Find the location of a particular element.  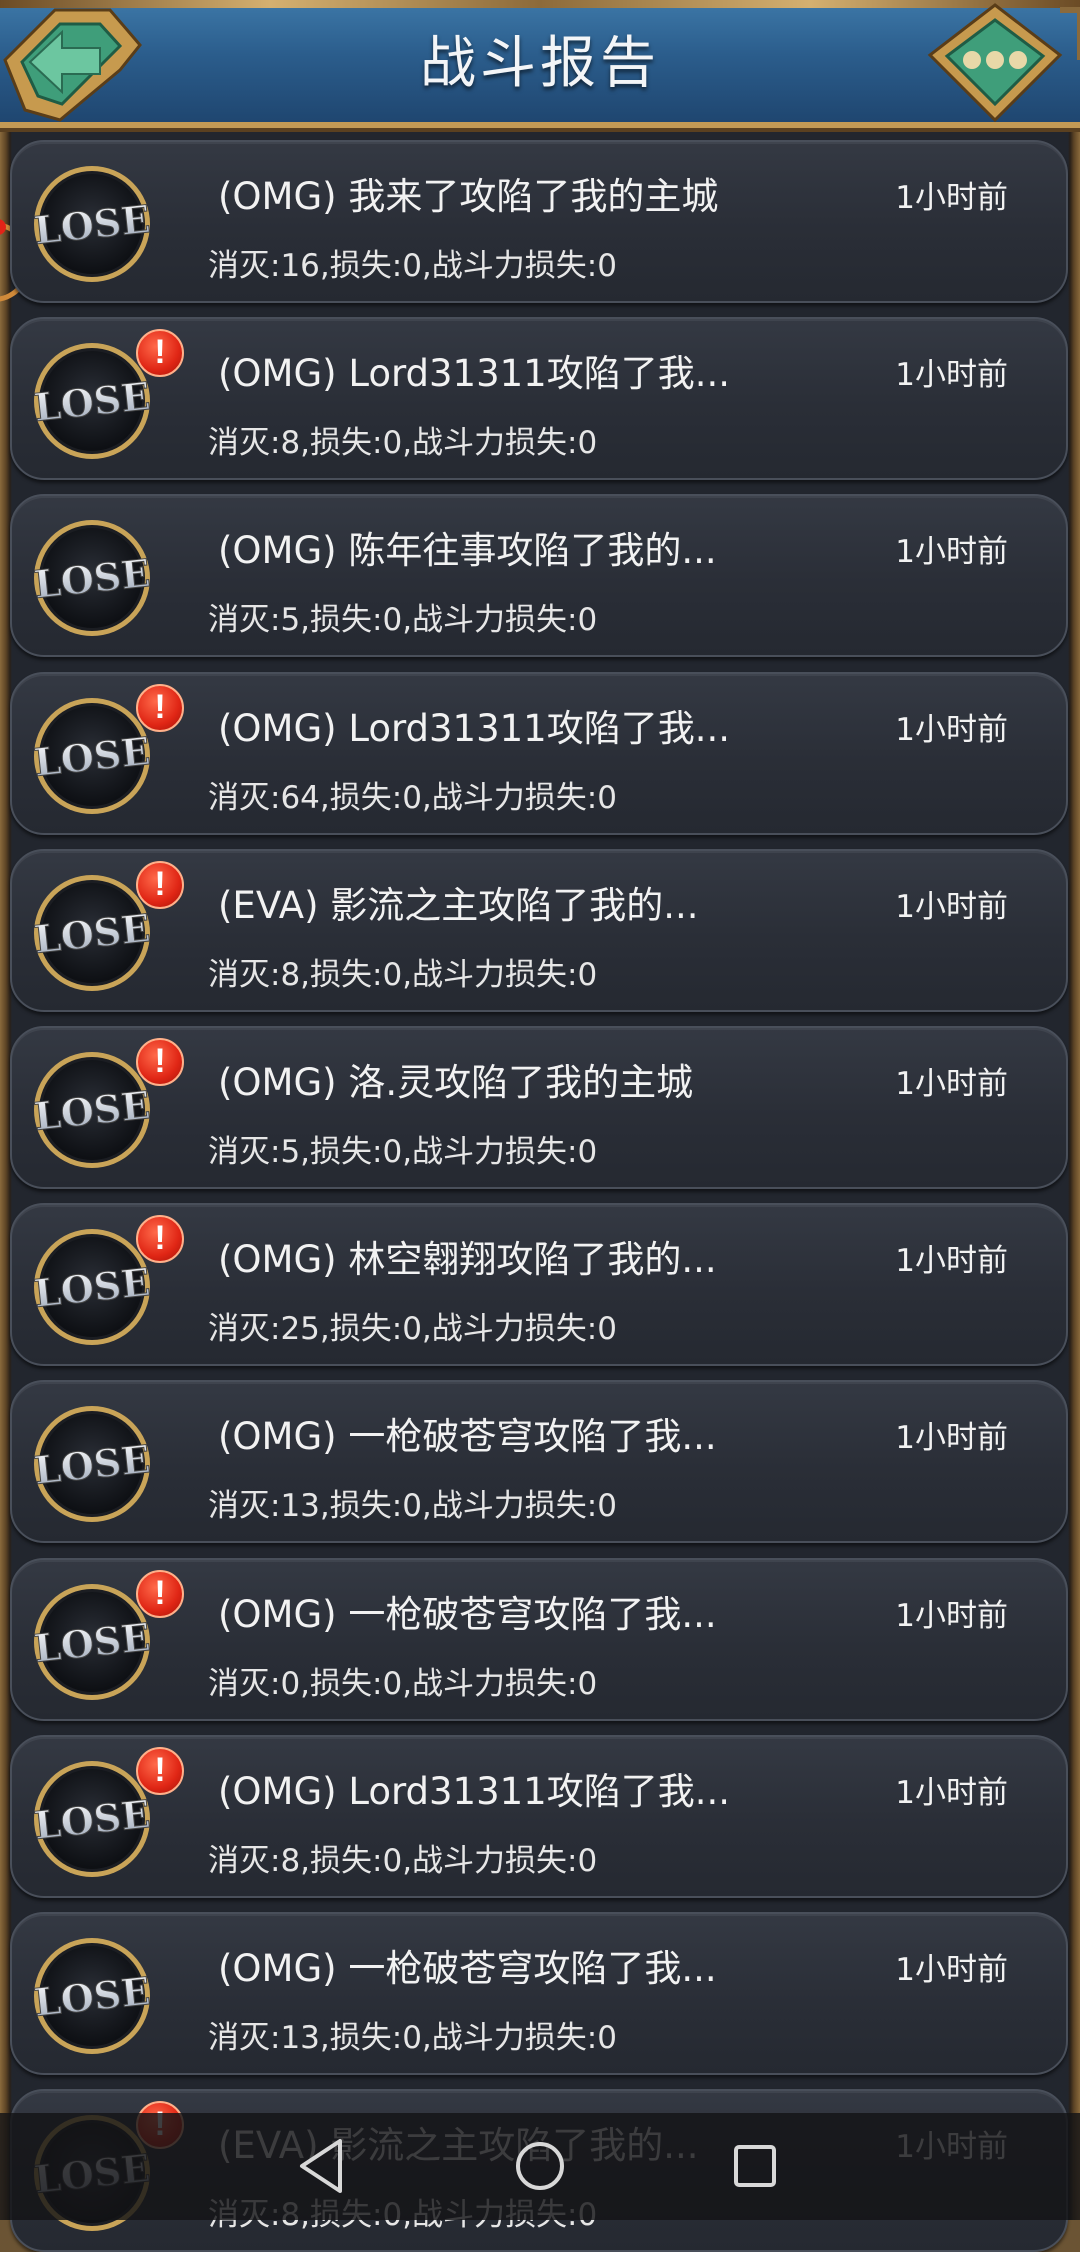

home-circle-icon is located at coordinates (540, 2166).